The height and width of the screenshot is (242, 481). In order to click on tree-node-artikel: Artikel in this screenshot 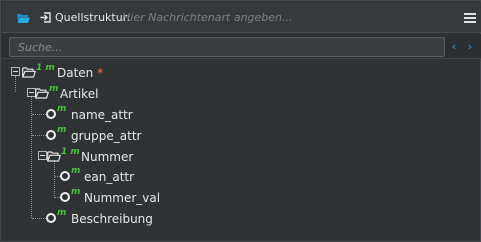, I will do `click(79, 94)`.